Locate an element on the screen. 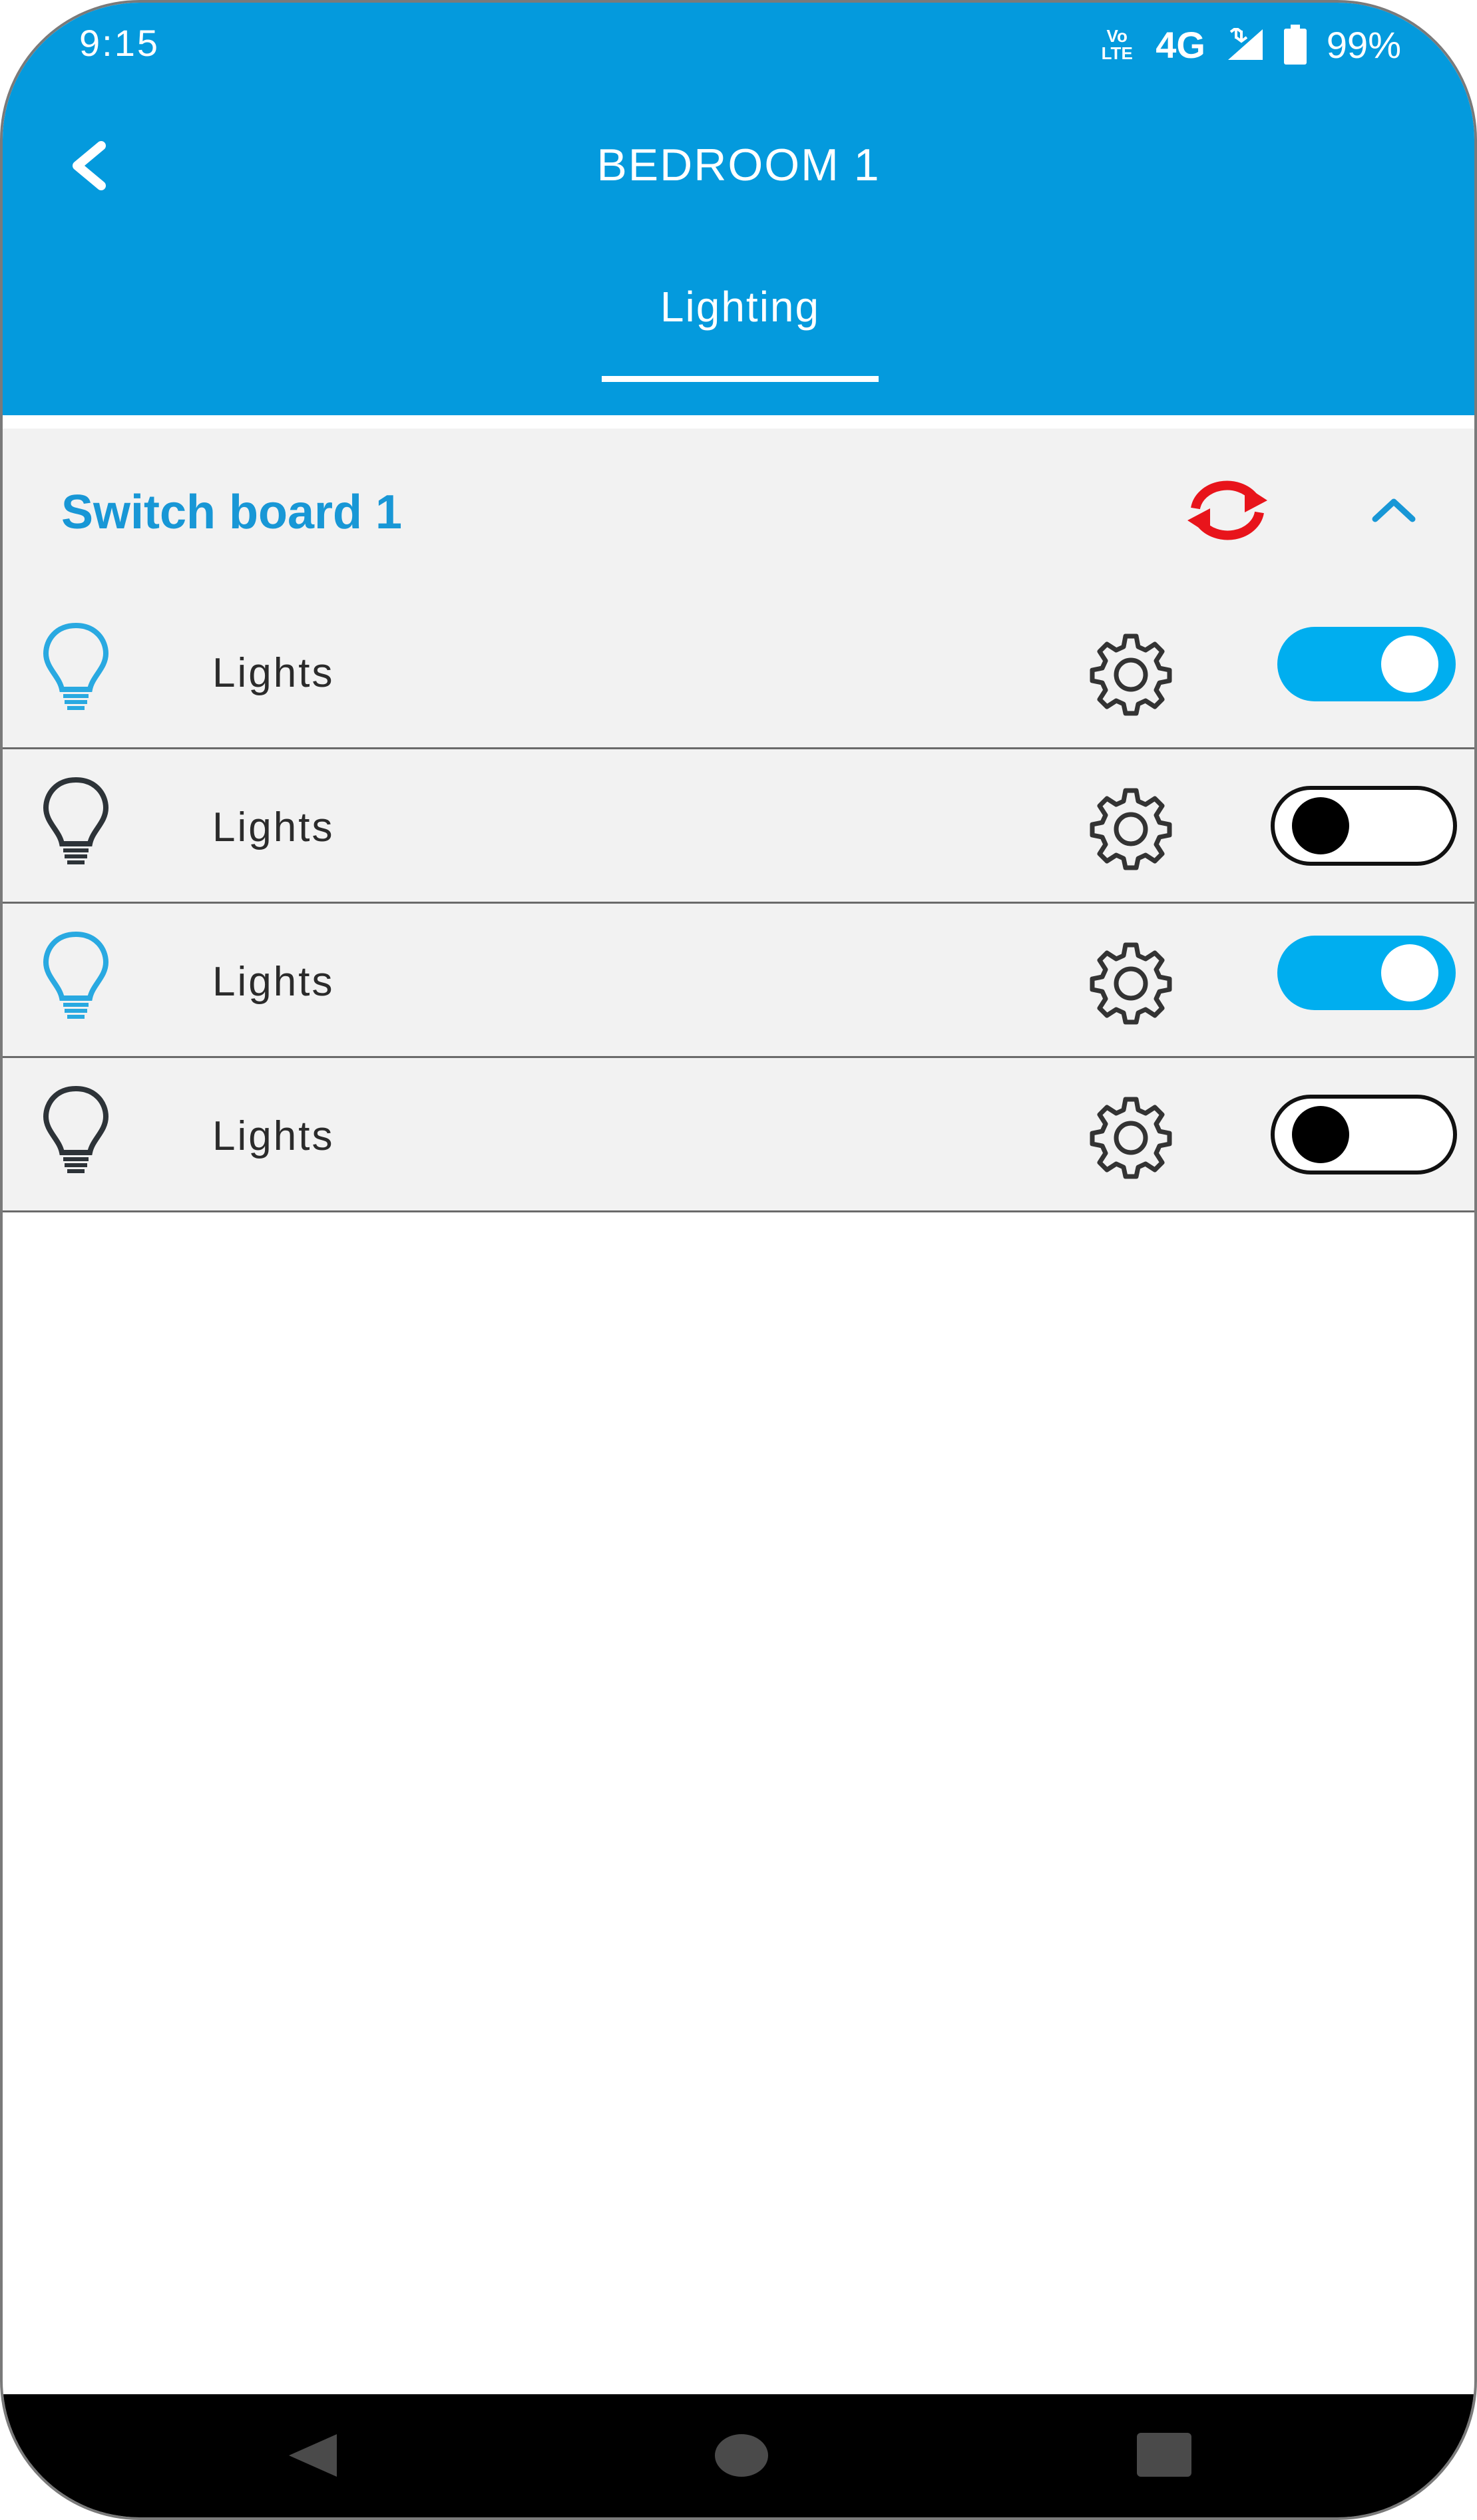 This screenshot has height=2520, width=1477. refresh-button is located at coordinates (1227, 510).